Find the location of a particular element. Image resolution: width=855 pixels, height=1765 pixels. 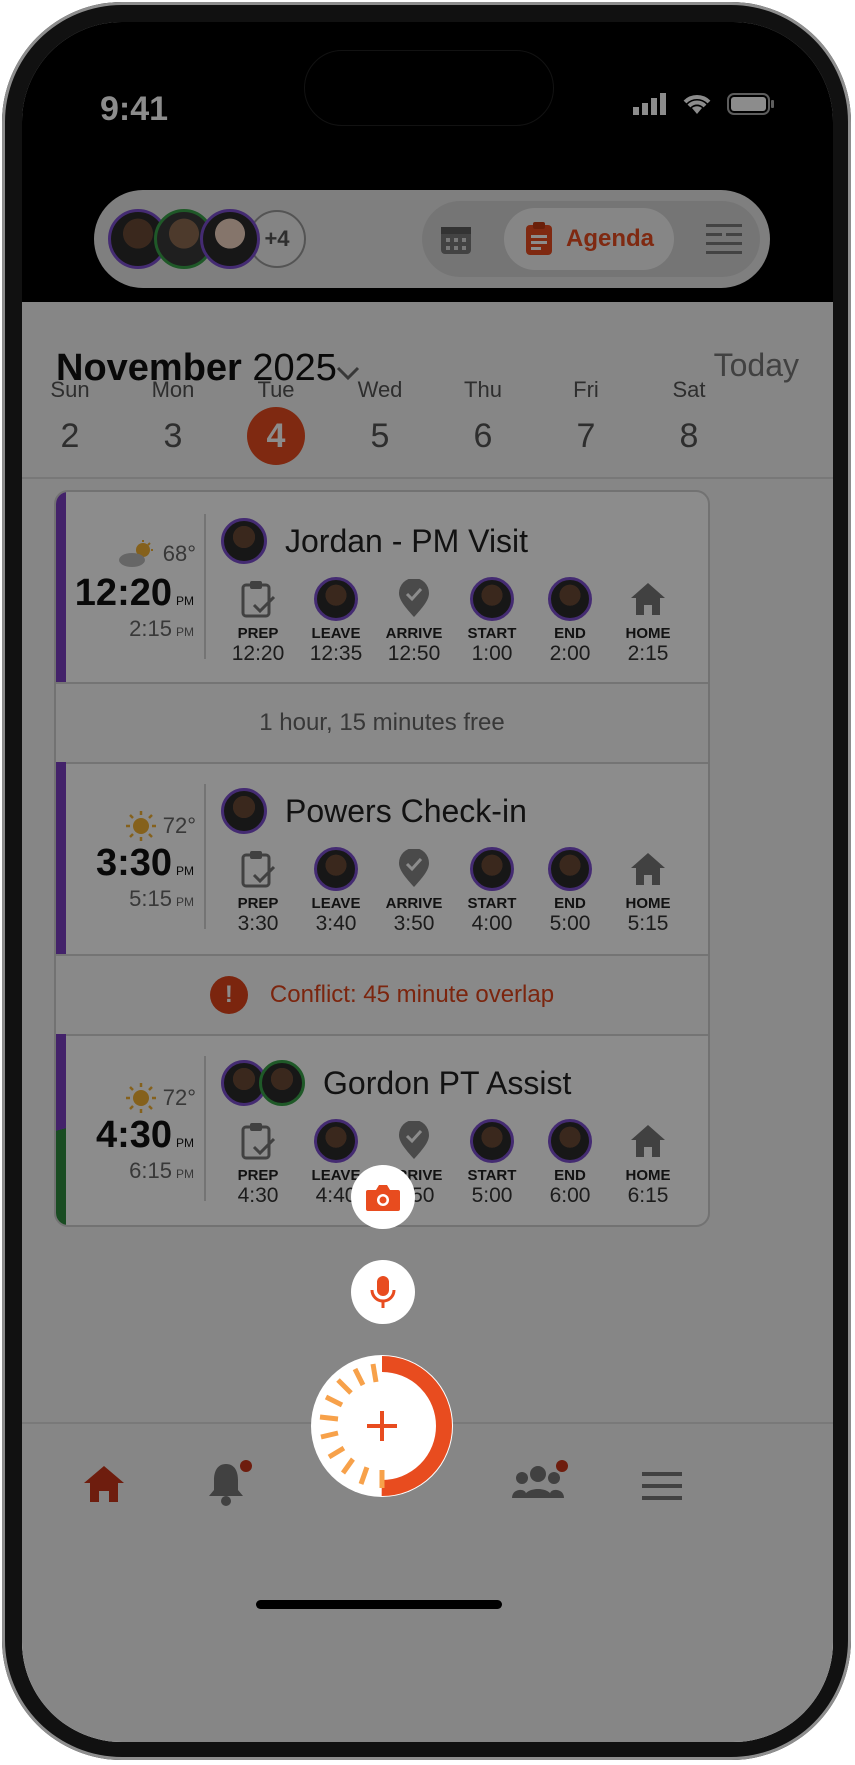

step-label: HOME is located at coordinates (648, 1175).